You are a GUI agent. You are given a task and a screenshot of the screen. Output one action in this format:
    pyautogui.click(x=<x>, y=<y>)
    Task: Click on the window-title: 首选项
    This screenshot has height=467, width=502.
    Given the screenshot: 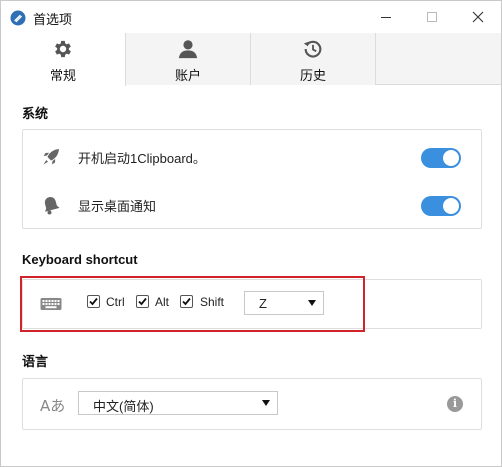 What is the action you would take?
    pyautogui.click(x=53, y=19)
    